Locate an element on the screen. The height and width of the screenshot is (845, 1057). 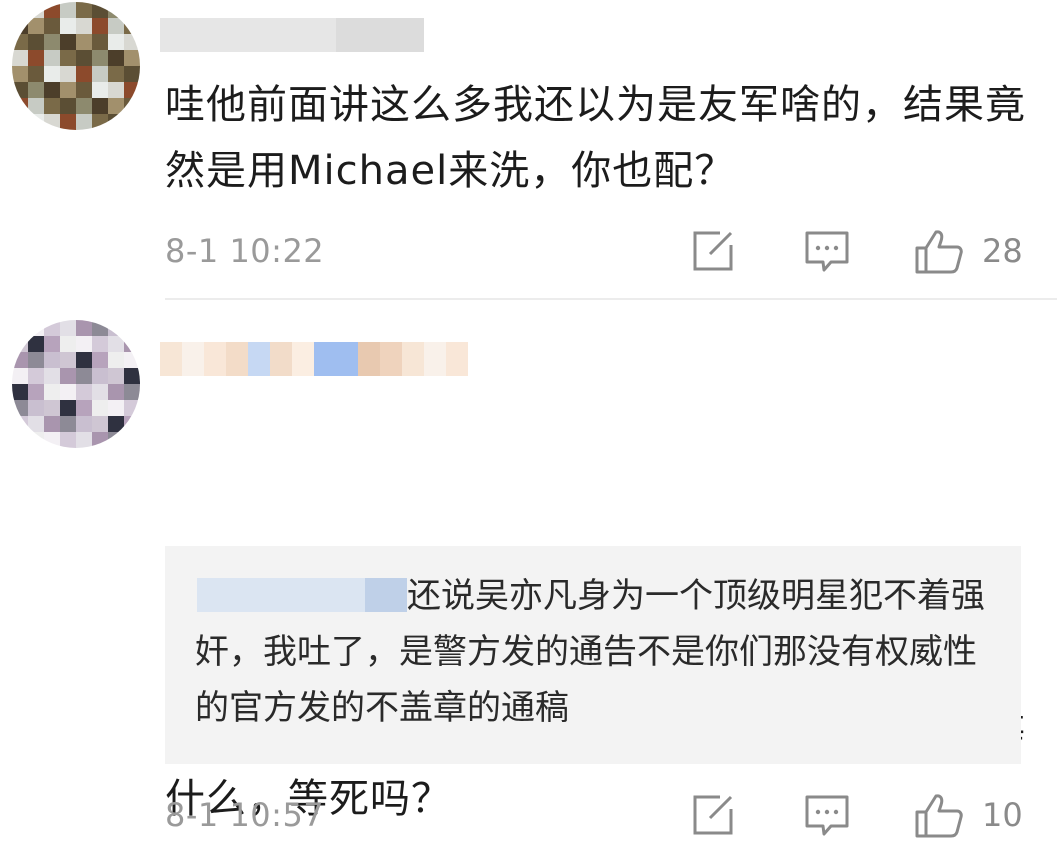
reply-icon is located at coordinates (827, 251).